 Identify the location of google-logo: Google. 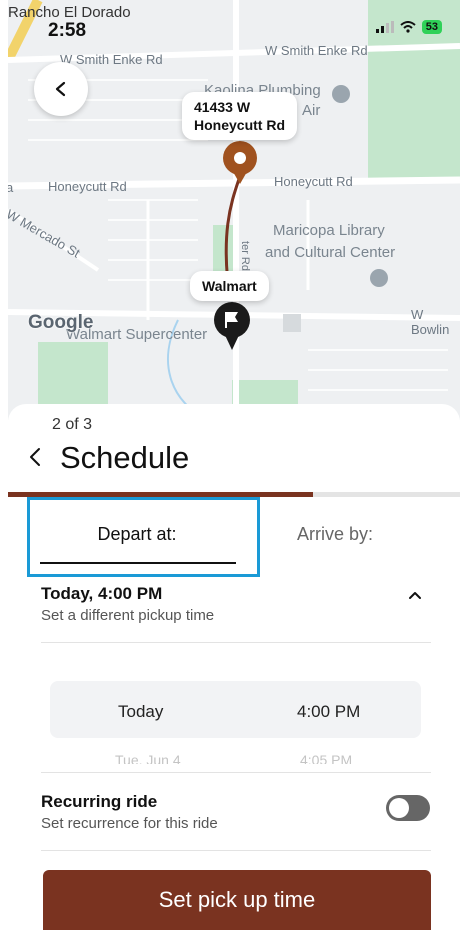
(61, 322).